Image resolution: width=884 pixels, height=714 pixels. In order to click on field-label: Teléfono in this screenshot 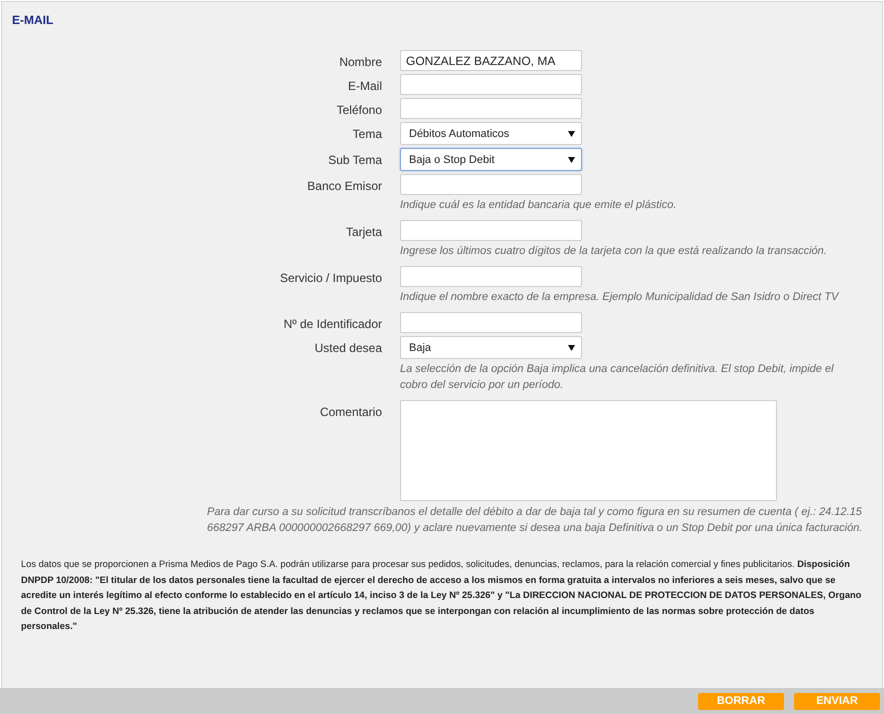, I will do `click(359, 110)`.